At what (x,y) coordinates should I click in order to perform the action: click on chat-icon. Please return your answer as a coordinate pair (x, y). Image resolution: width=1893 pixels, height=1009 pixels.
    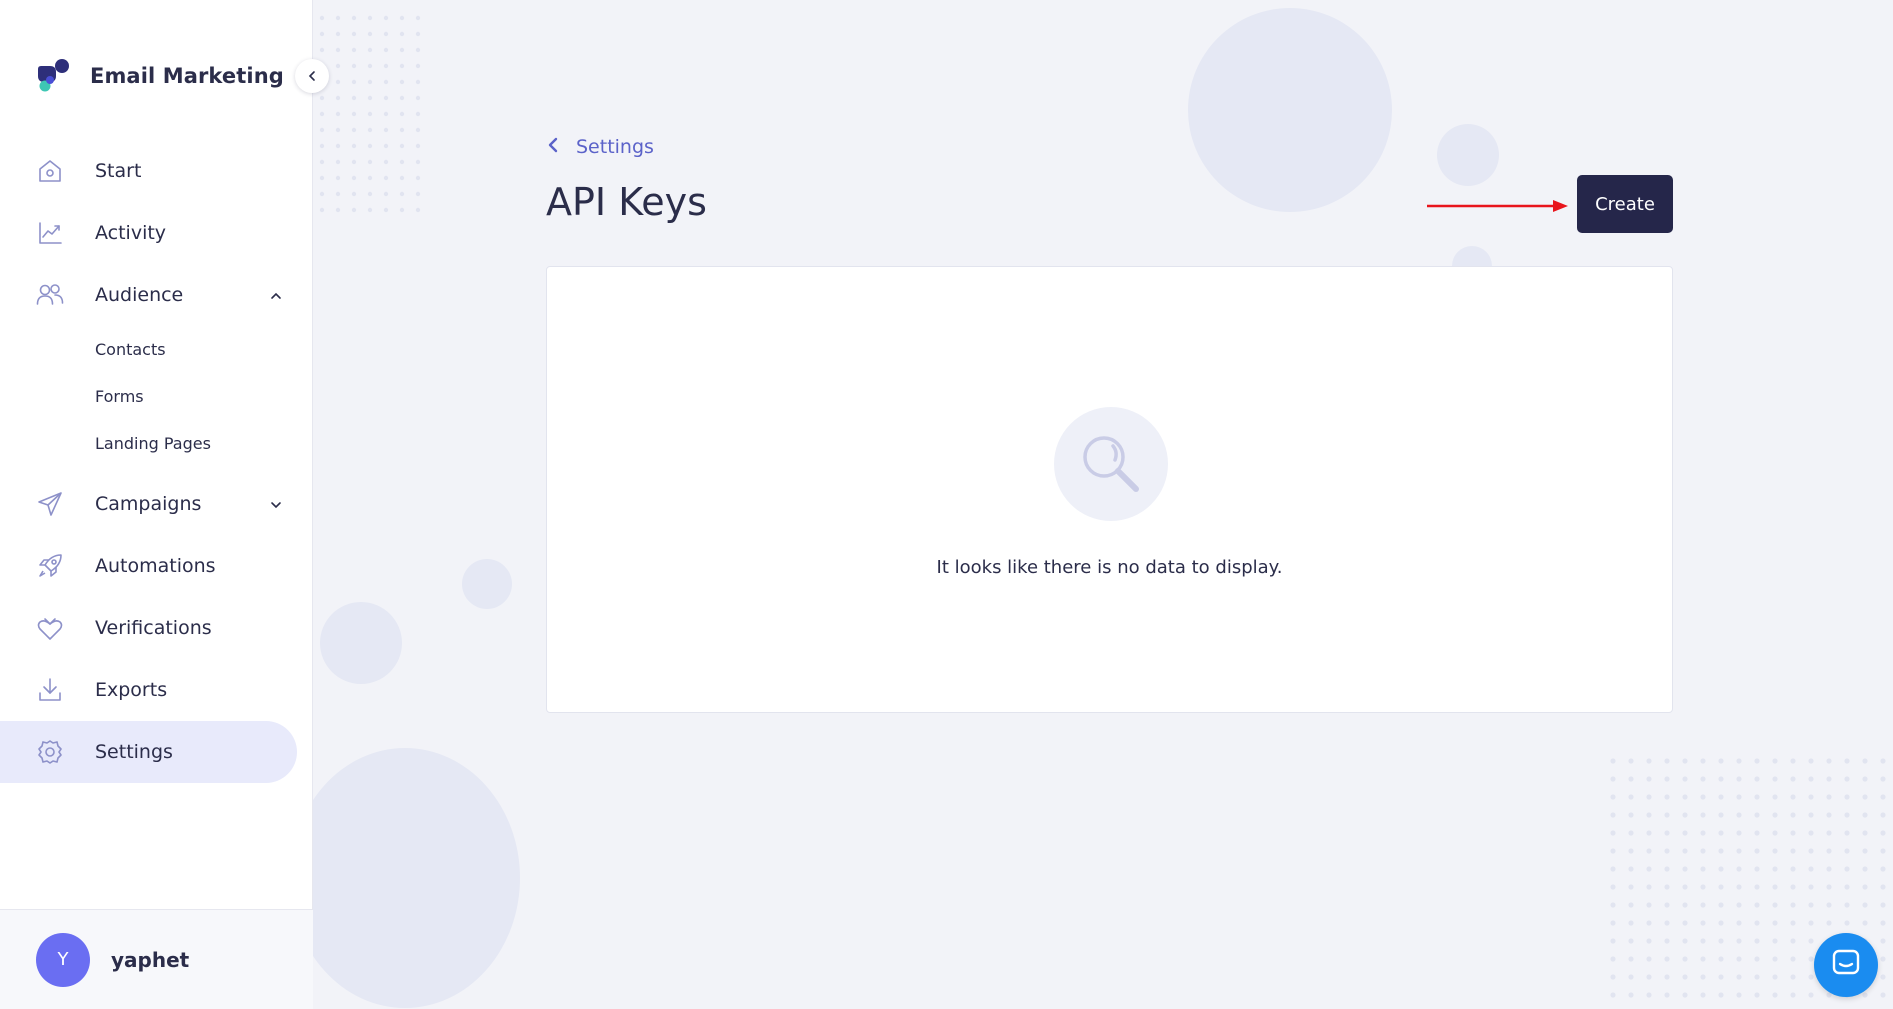
    Looking at the image, I should click on (1846, 965).